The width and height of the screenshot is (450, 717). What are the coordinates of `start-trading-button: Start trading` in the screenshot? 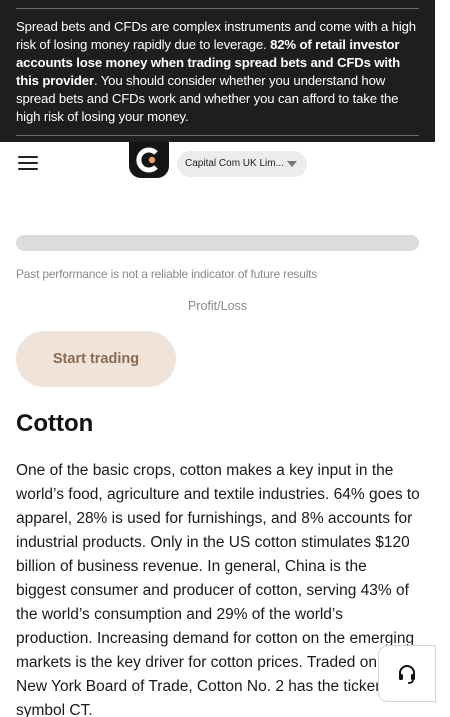 It's located at (96, 359).